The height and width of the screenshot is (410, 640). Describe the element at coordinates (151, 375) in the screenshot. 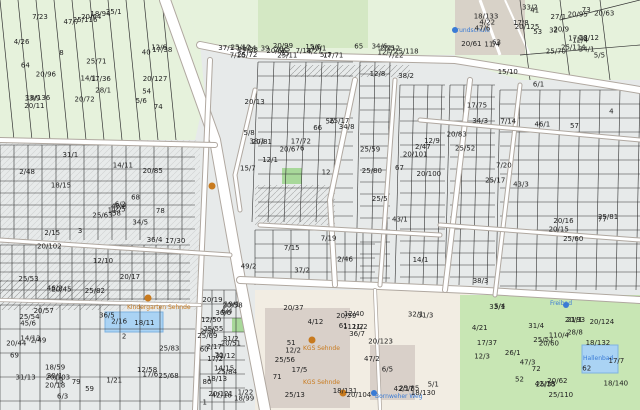

I see `parcel-label: 17/6` at that location.